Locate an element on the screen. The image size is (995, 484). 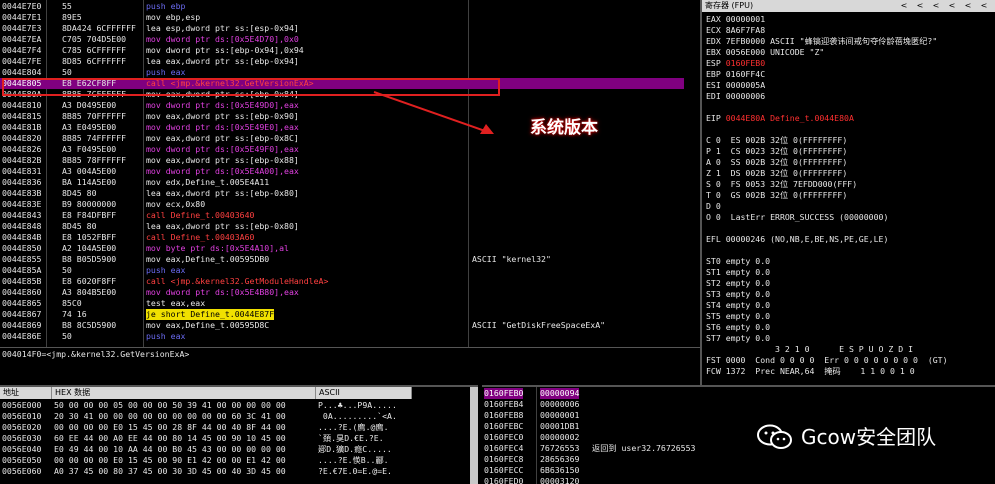
register-line: EDX 7EFB0000 ASCII "蜂镐迎袭讳间戒句夺伶龄蓓堍匿纪?" is located at coordinates (821, 41).